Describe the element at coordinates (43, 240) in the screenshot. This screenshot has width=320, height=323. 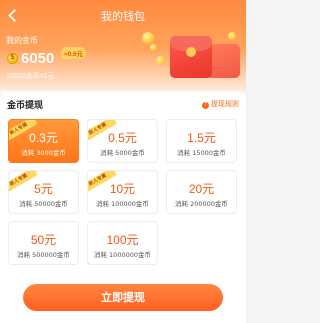
I see `option-amount: 50元` at that location.